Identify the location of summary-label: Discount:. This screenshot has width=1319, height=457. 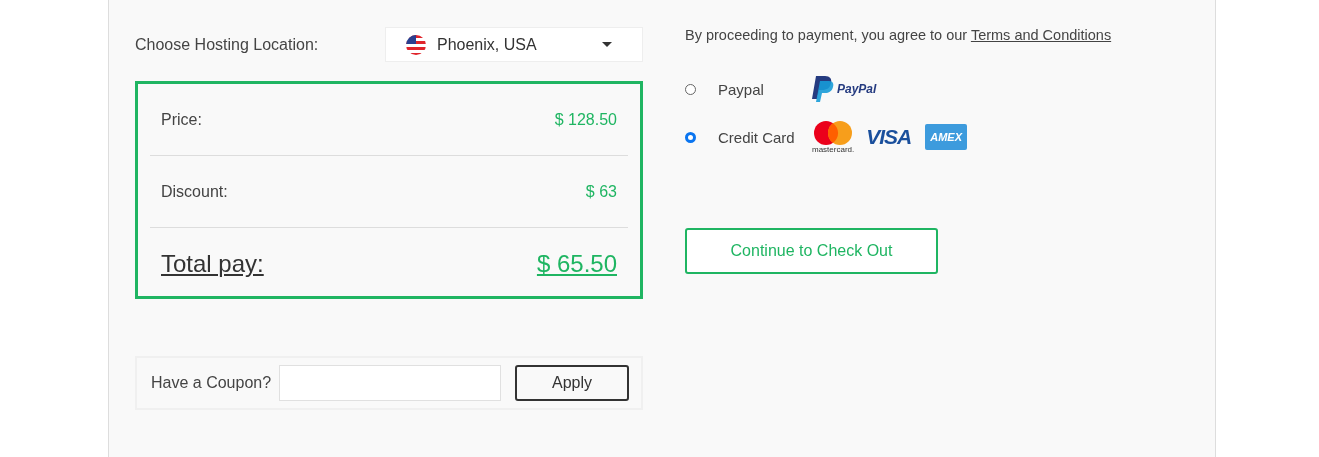
(194, 191).